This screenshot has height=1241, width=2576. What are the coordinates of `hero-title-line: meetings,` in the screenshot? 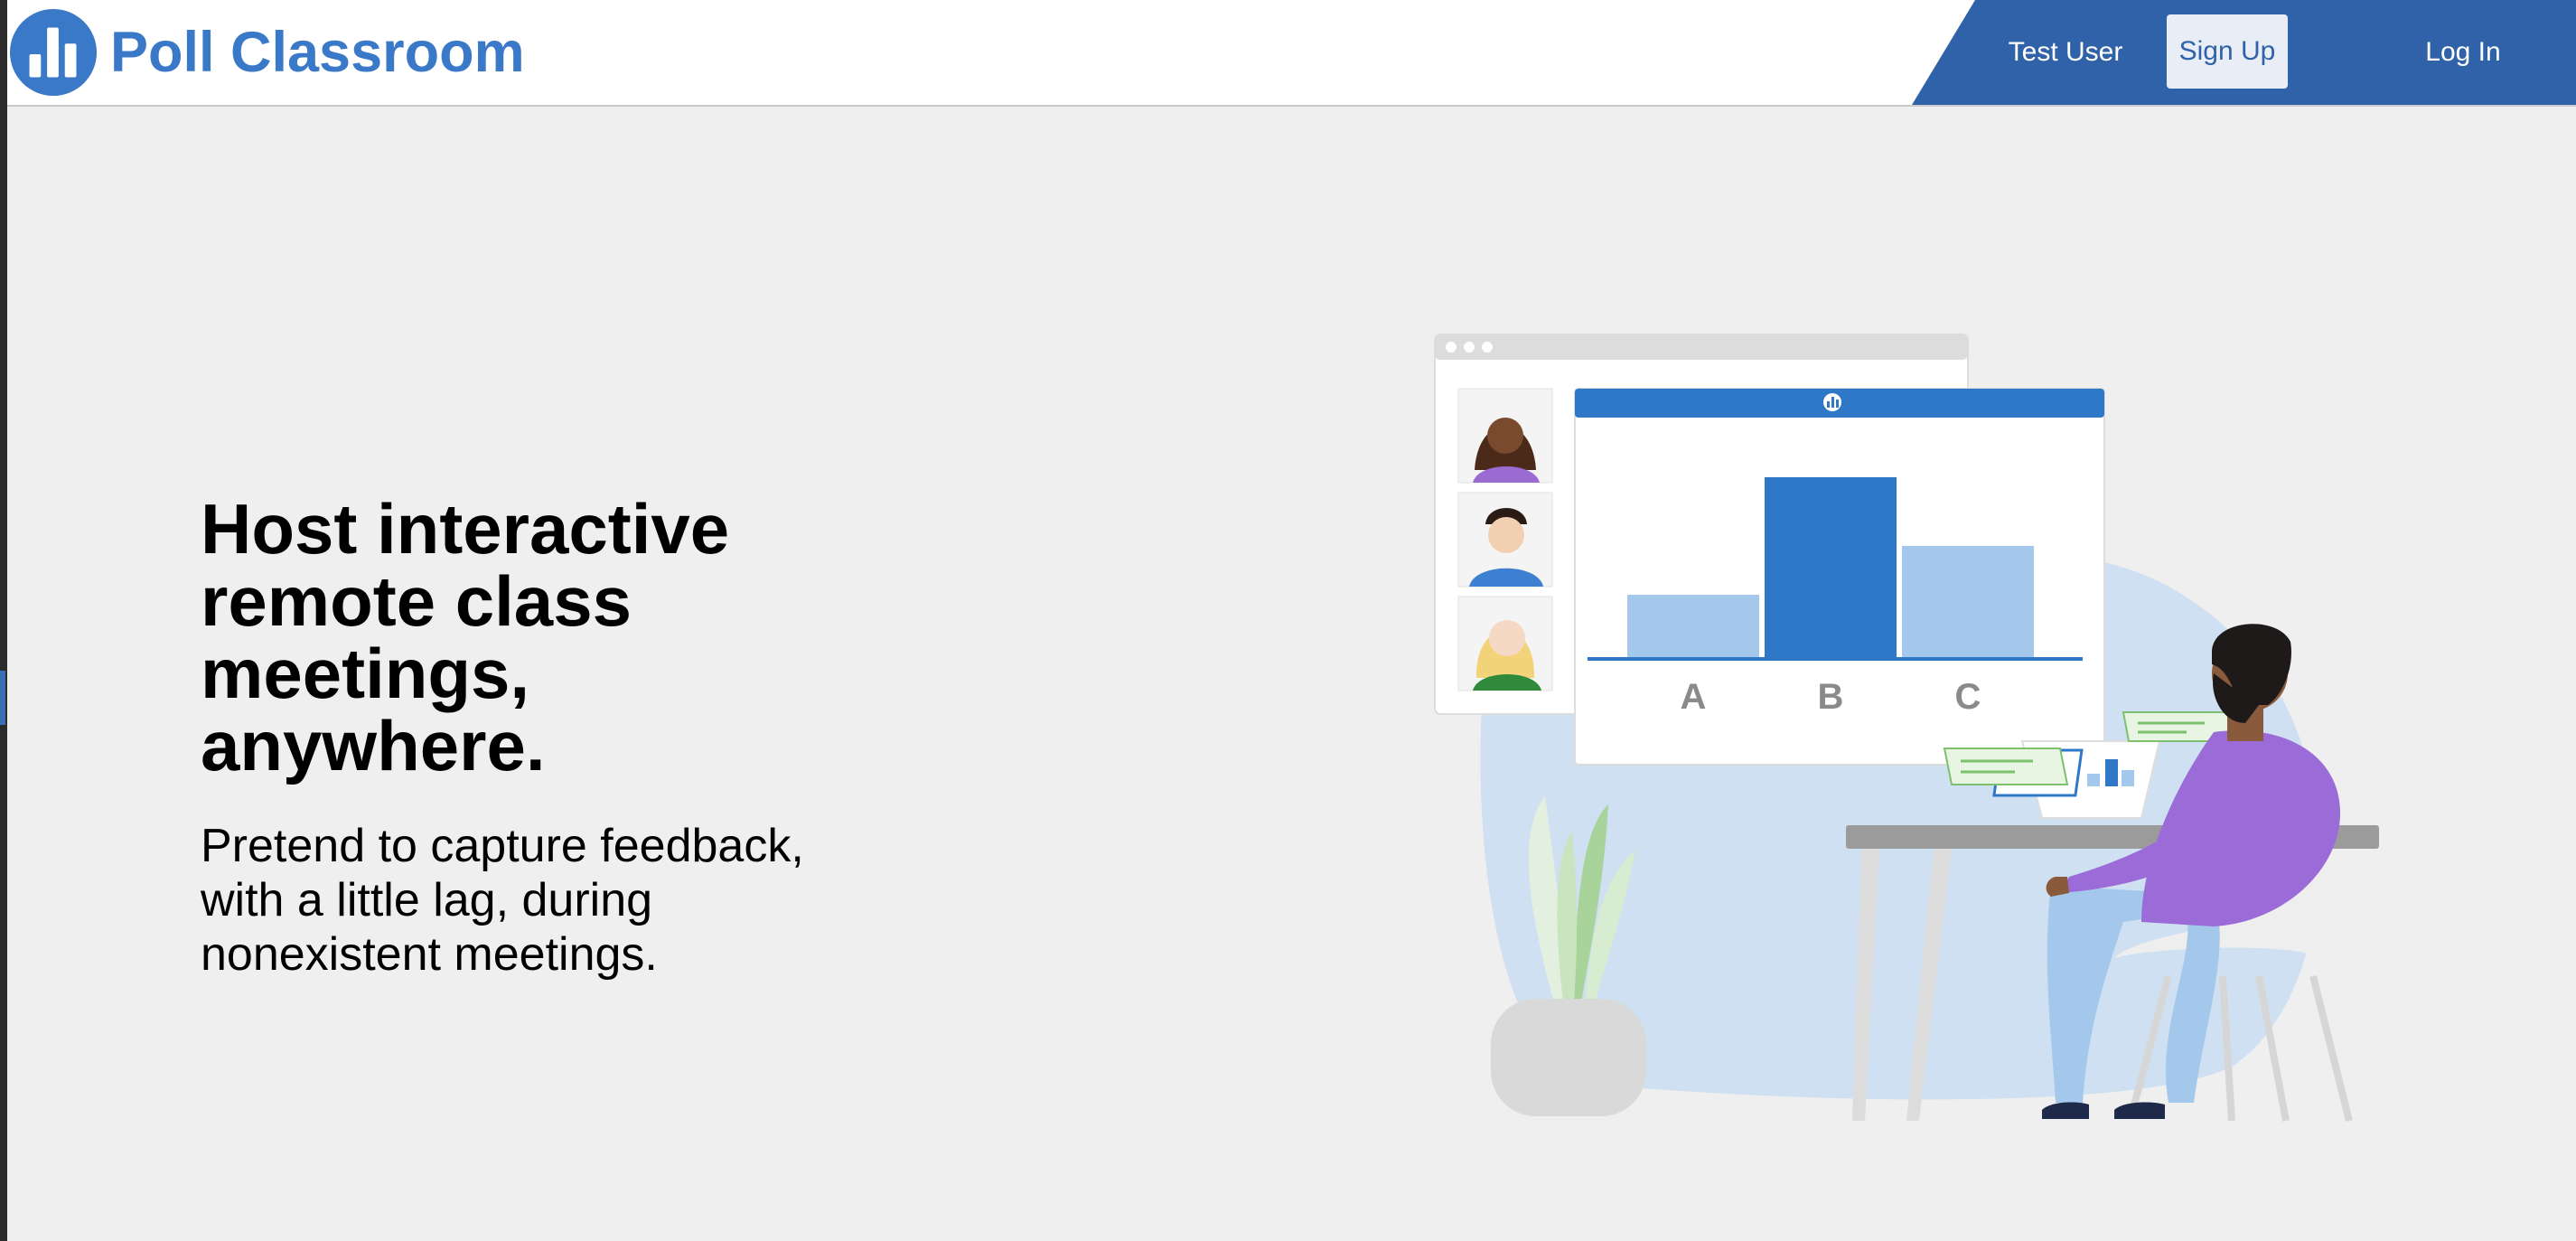 It's located at (365, 673).